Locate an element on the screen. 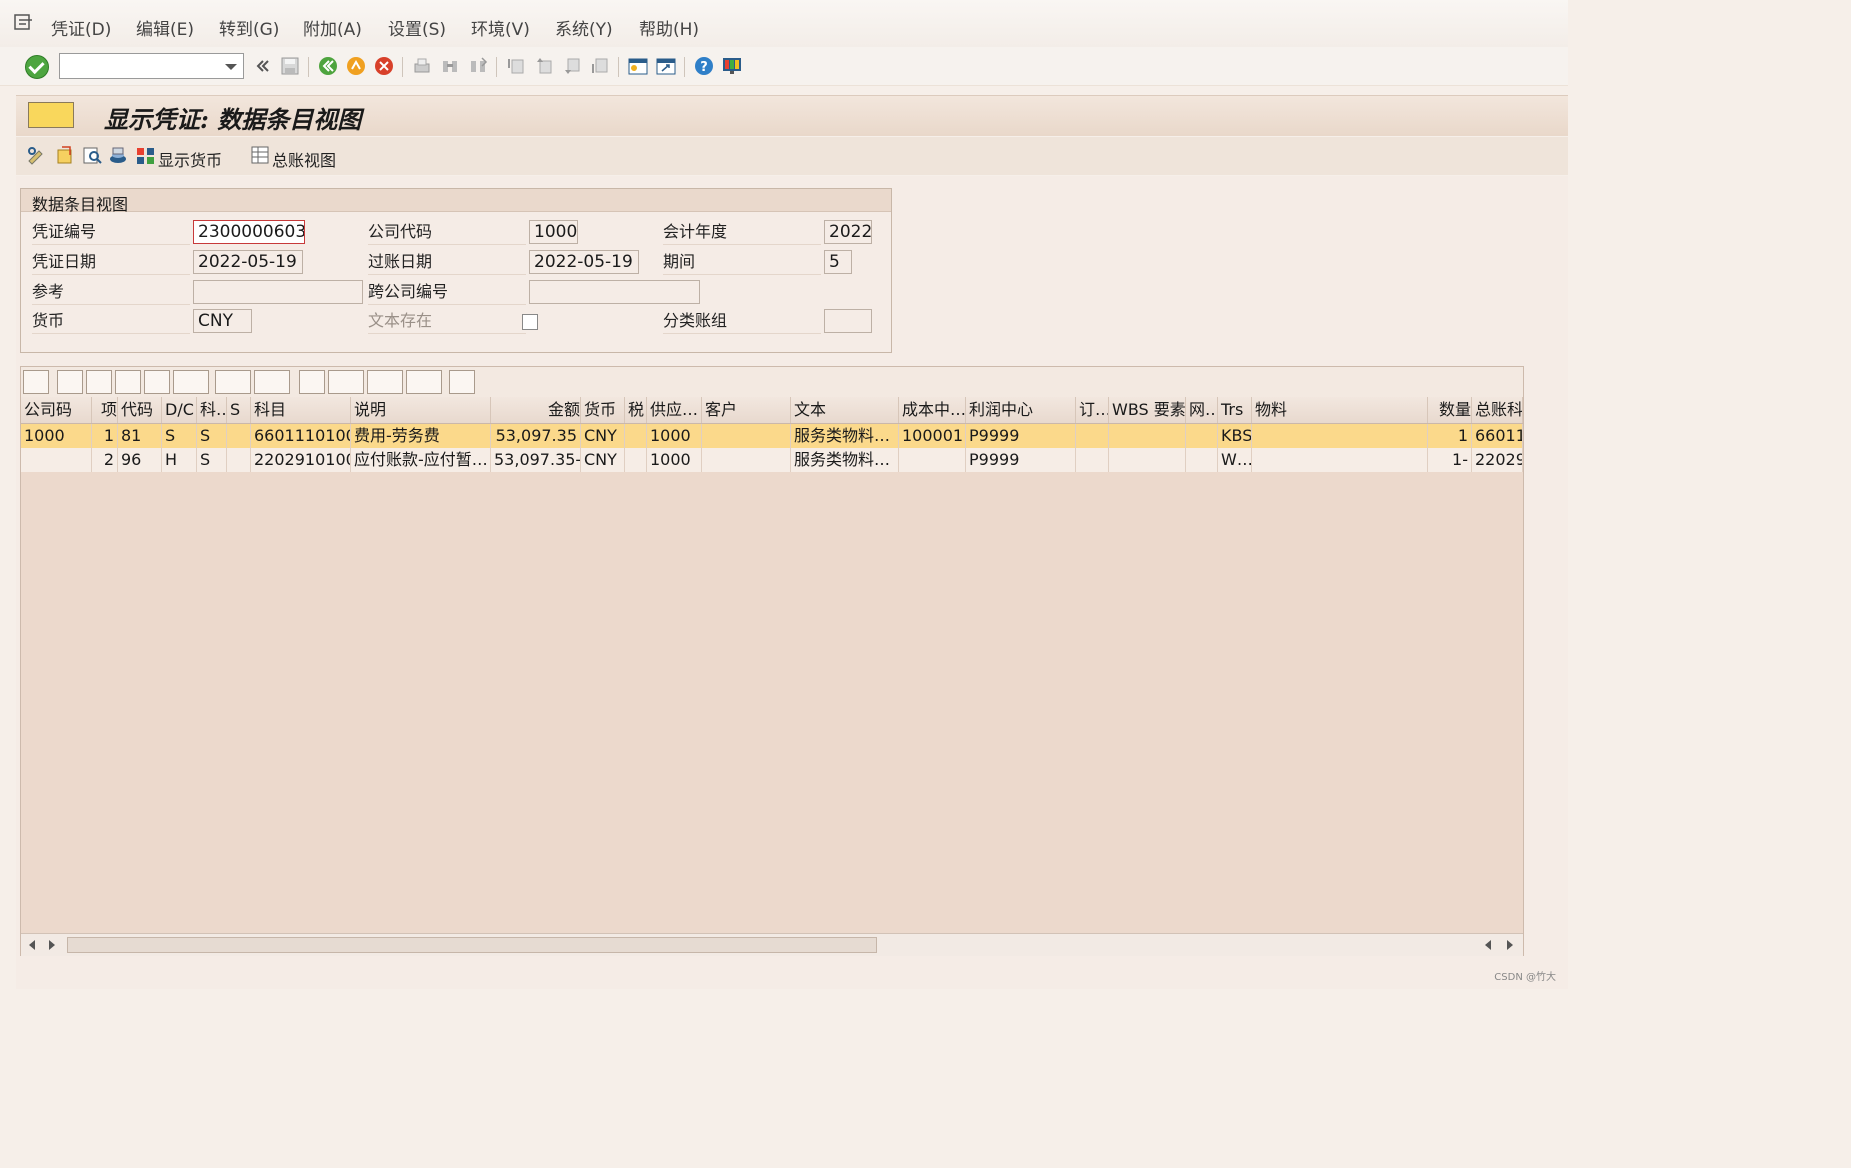 This screenshot has height=1168, width=1851. table-cell: 96 is located at coordinates (140, 460).